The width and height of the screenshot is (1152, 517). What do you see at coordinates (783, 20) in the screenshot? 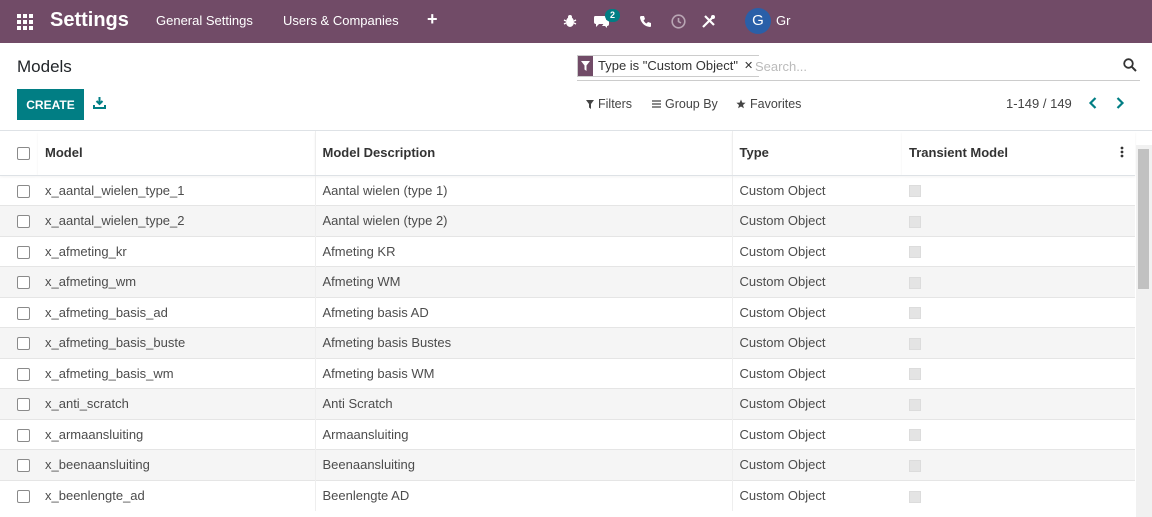
I see `user-name: Gr` at bounding box center [783, 20].